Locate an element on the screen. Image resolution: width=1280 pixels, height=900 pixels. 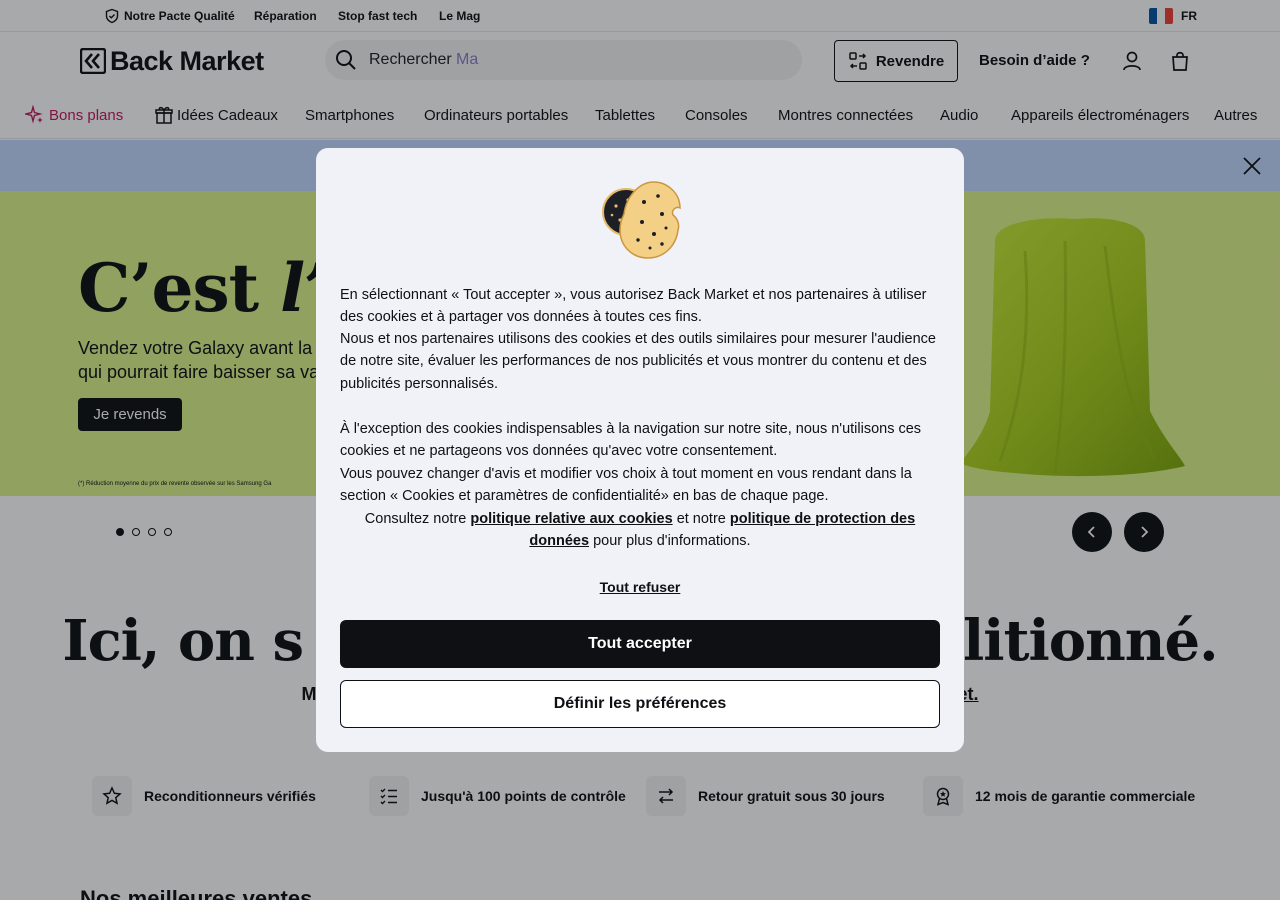
cookie-policy-link: politique relative aux cookies is located at coordinates (571, 519).